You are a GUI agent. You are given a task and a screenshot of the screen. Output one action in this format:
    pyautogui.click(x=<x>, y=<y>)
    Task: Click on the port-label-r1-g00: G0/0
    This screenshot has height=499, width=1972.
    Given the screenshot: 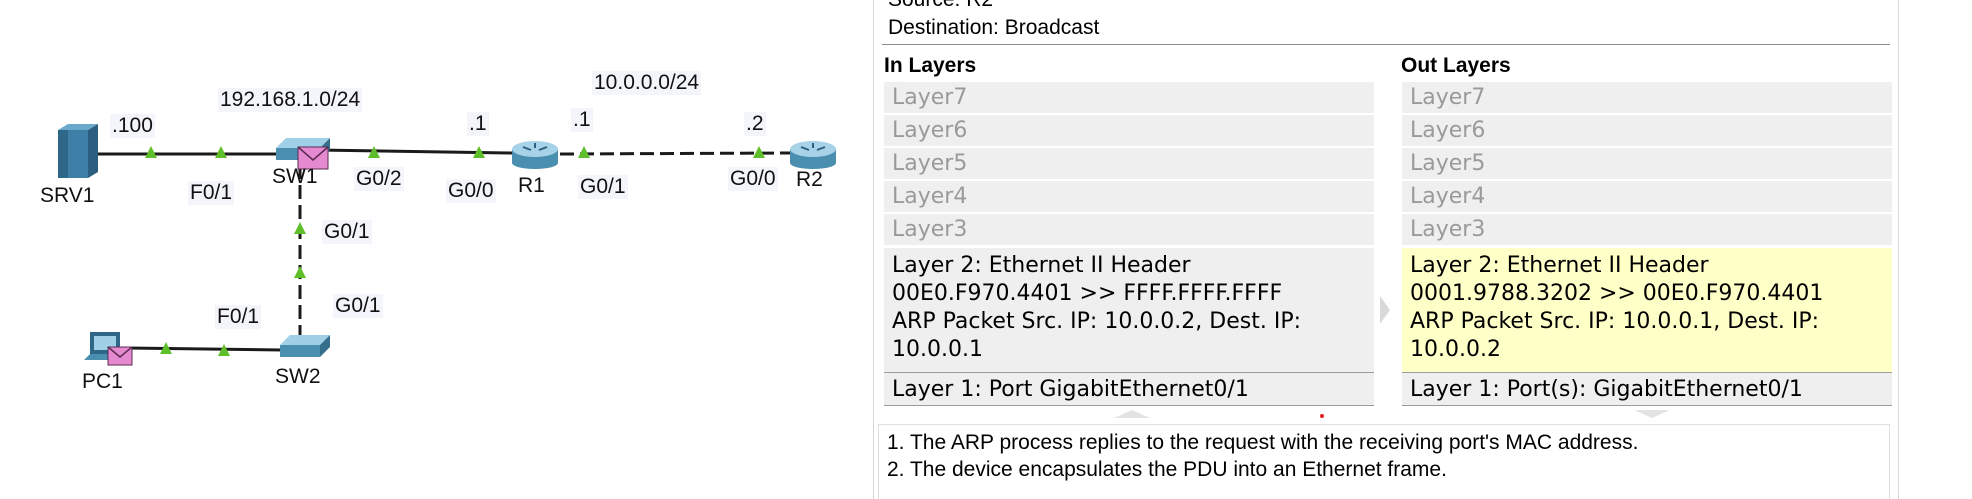 What is the action you would take?
    pyautogui.click(x=471, y=191)
    